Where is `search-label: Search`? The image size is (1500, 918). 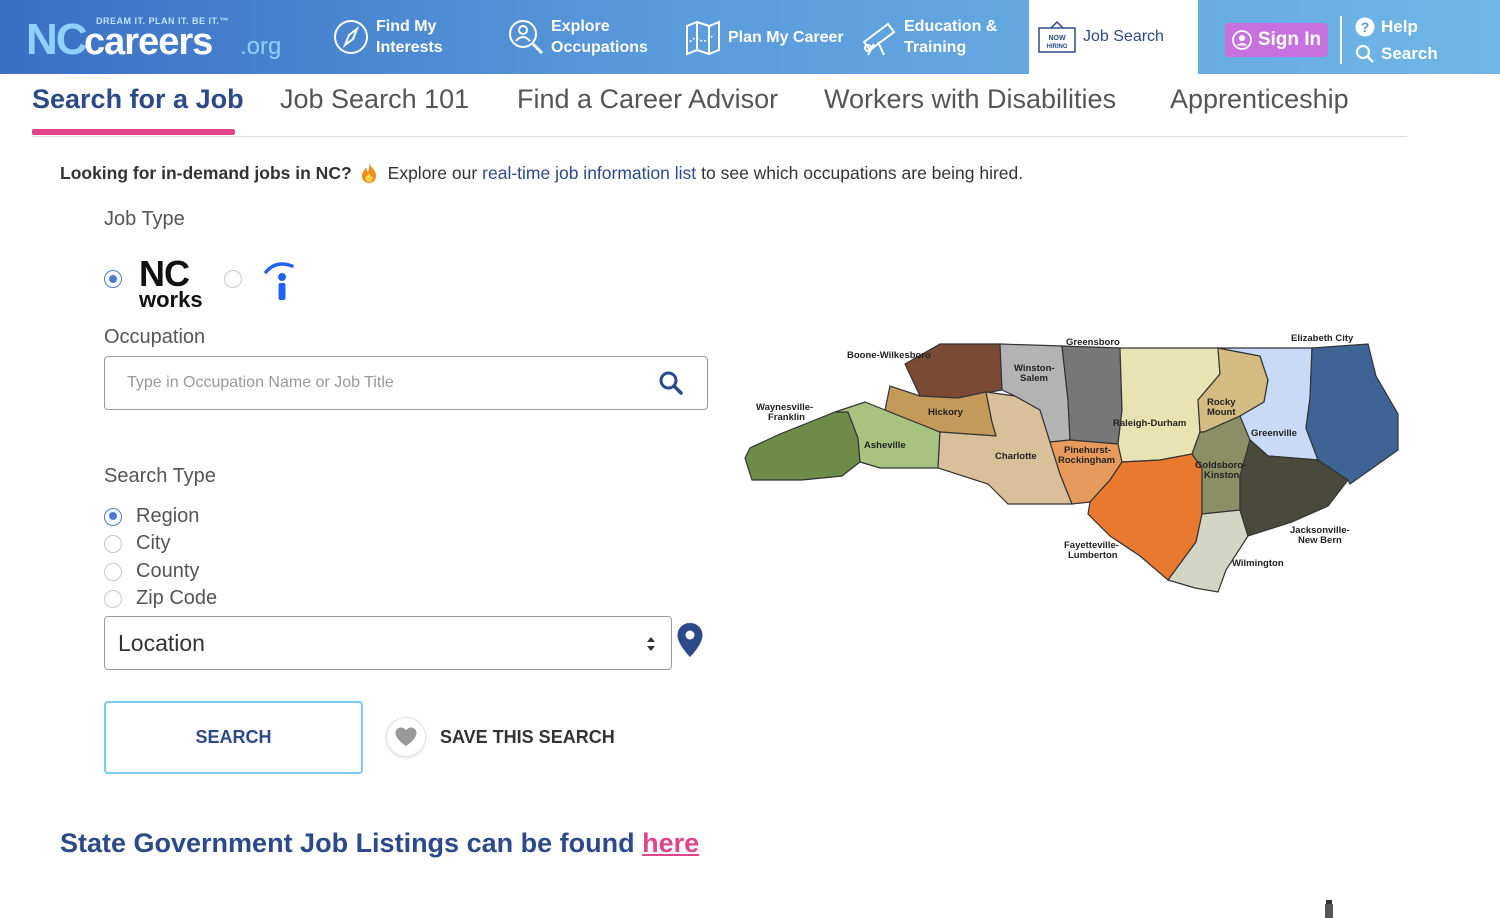
search-label: Search is located at coordinates (1409, 53).